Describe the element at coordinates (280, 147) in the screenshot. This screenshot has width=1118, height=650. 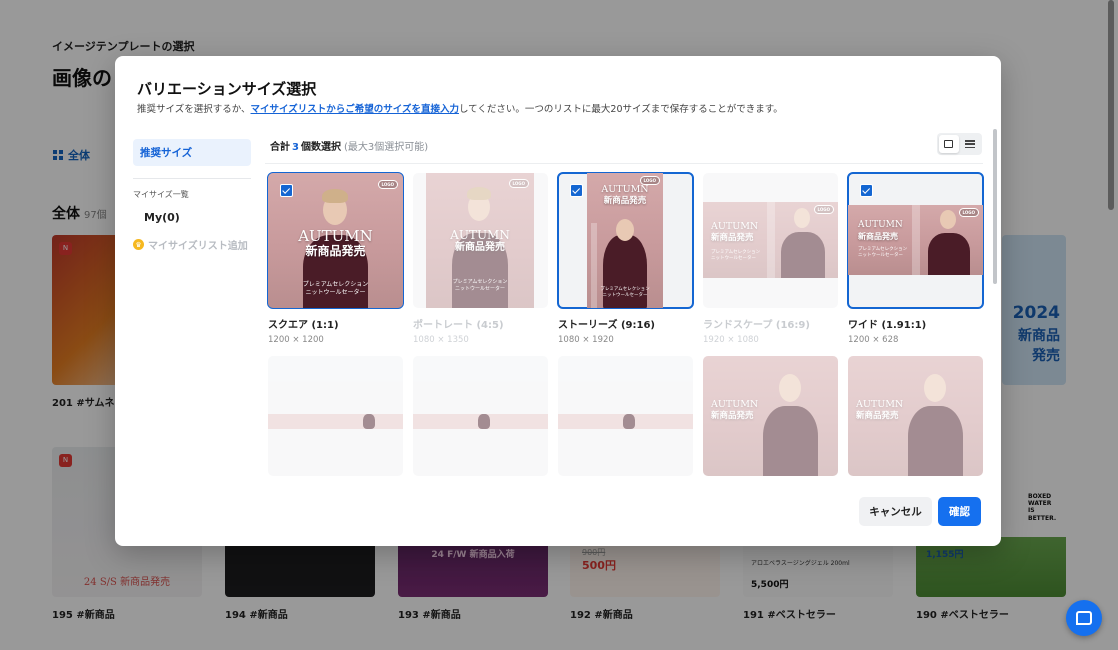
I see `summary-prefix: 合計` at that location.